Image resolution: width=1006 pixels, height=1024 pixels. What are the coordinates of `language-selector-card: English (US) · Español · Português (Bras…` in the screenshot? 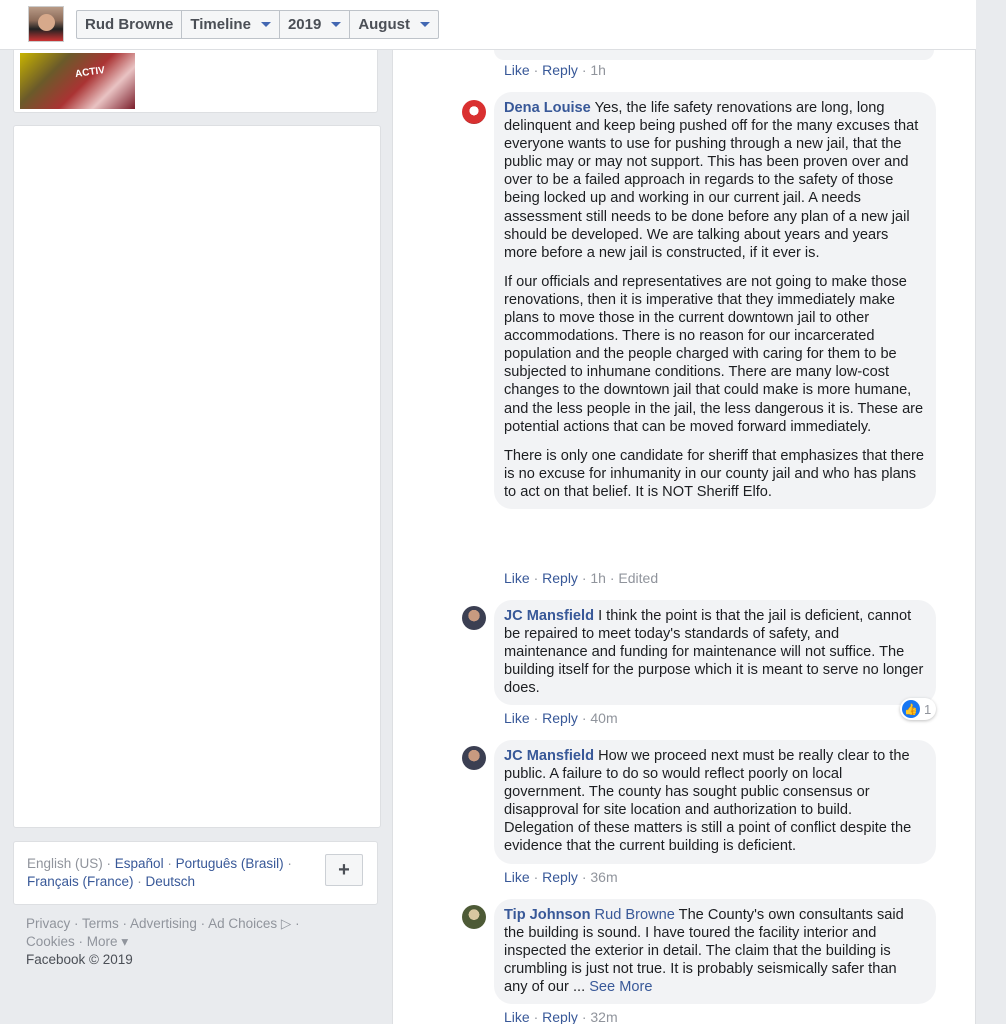 It's located at (195, 873).